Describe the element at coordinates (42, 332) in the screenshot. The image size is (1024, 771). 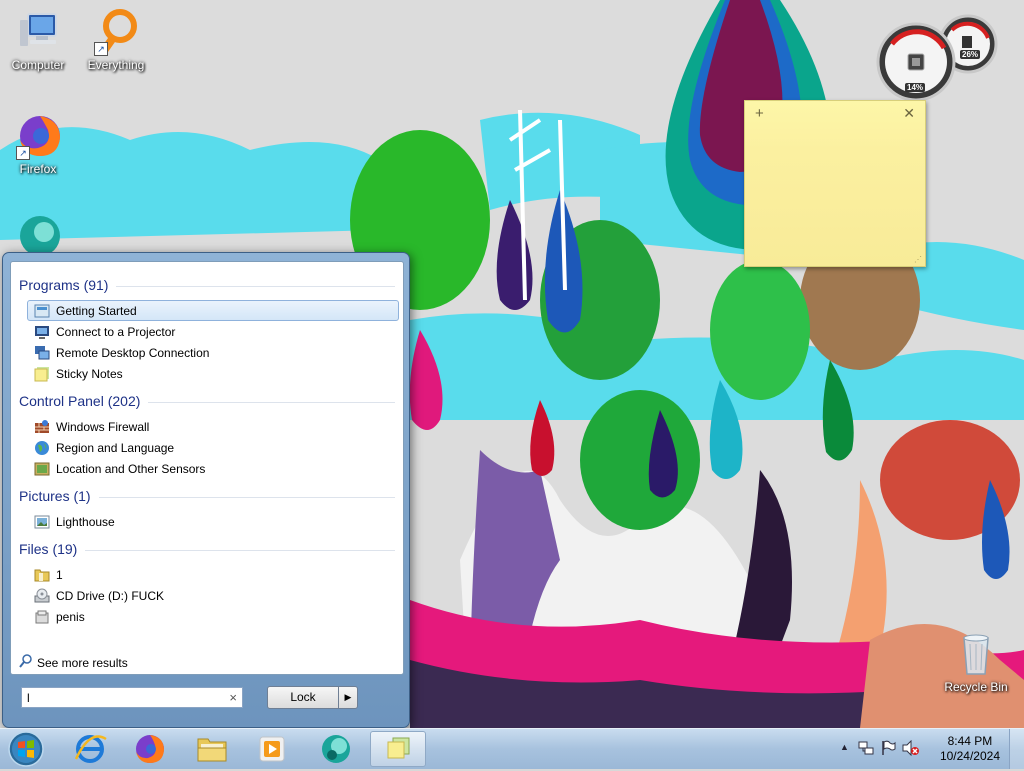
I see `projector-icon` at that location.